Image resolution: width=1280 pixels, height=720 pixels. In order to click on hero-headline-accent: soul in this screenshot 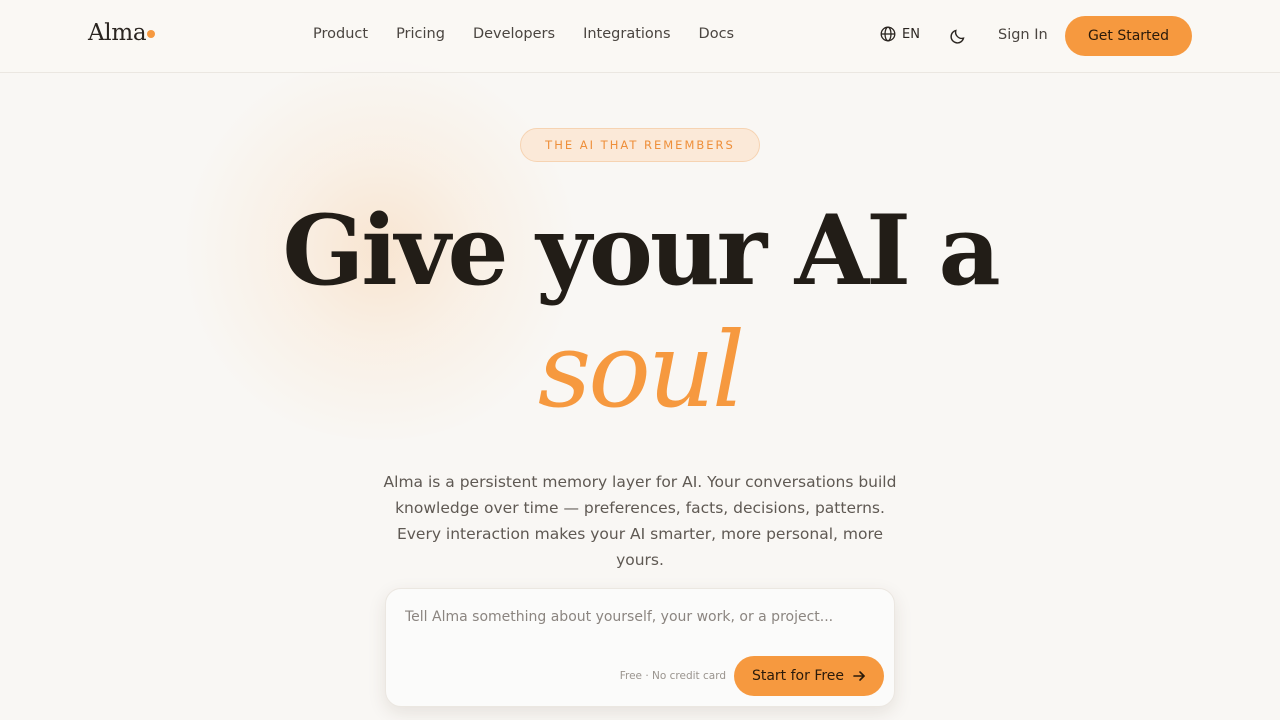, I will do `click(641, 370)`.